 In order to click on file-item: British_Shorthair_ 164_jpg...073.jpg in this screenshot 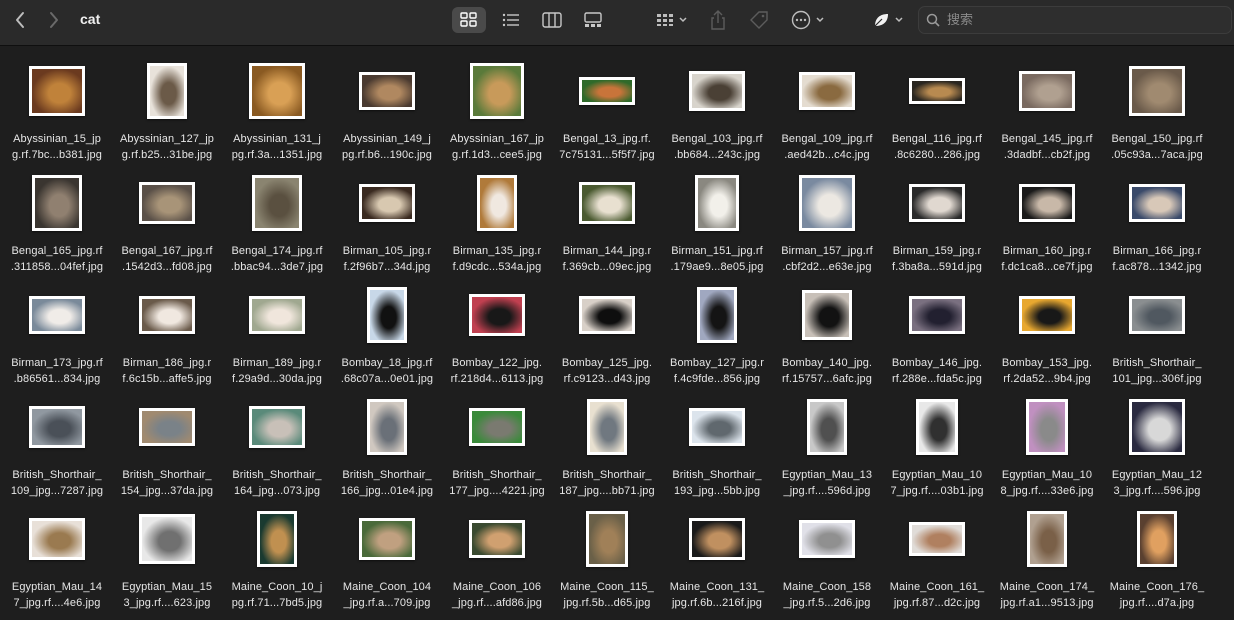, I will do `click(277, 440)`.